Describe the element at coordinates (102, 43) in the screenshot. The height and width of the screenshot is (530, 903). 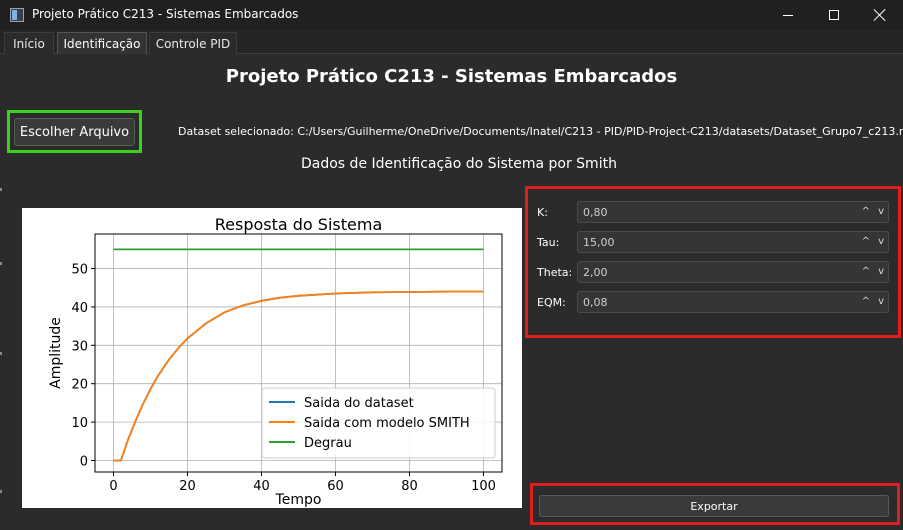
I see `tab-identificacao: Identificação` at that location.